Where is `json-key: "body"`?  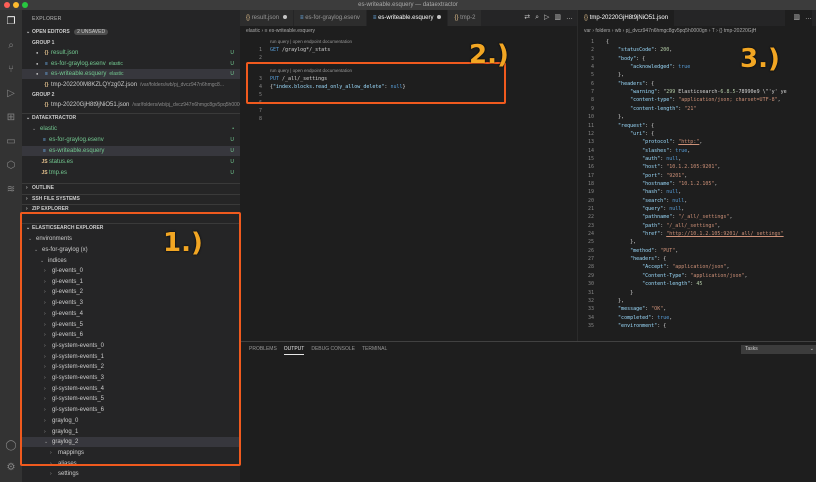 json-key: "body" is located at coordinates (627, 58).